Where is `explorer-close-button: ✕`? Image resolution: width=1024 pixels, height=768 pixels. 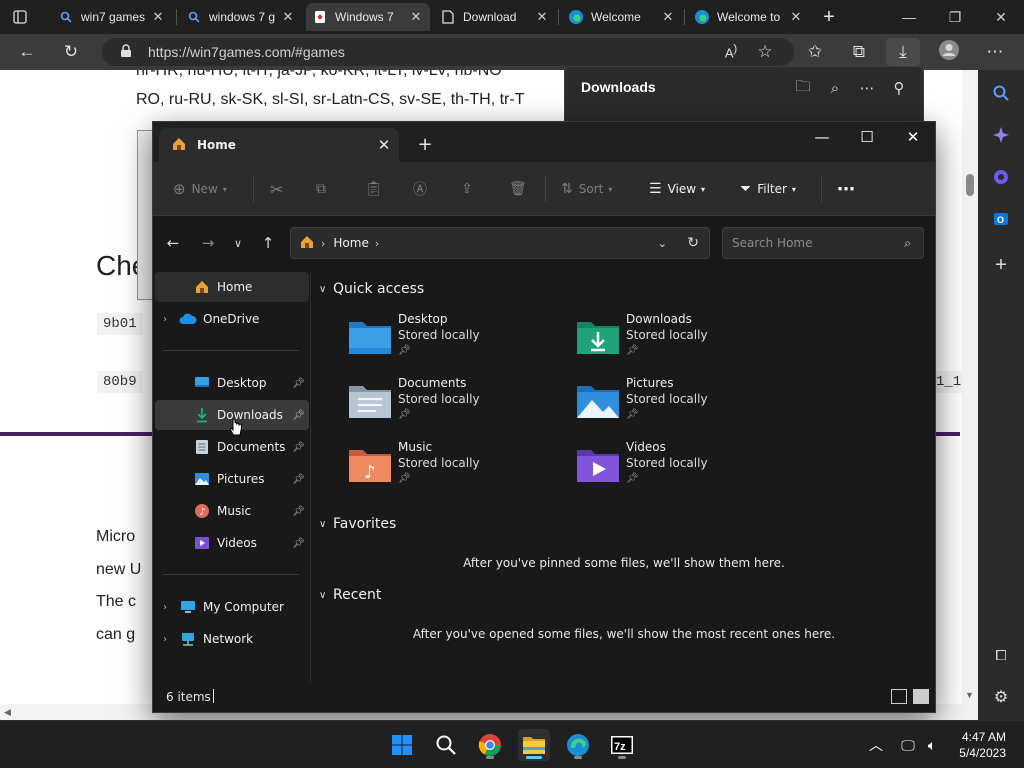 explorer-close-button: ✕ is located at coordinates (913, 137).